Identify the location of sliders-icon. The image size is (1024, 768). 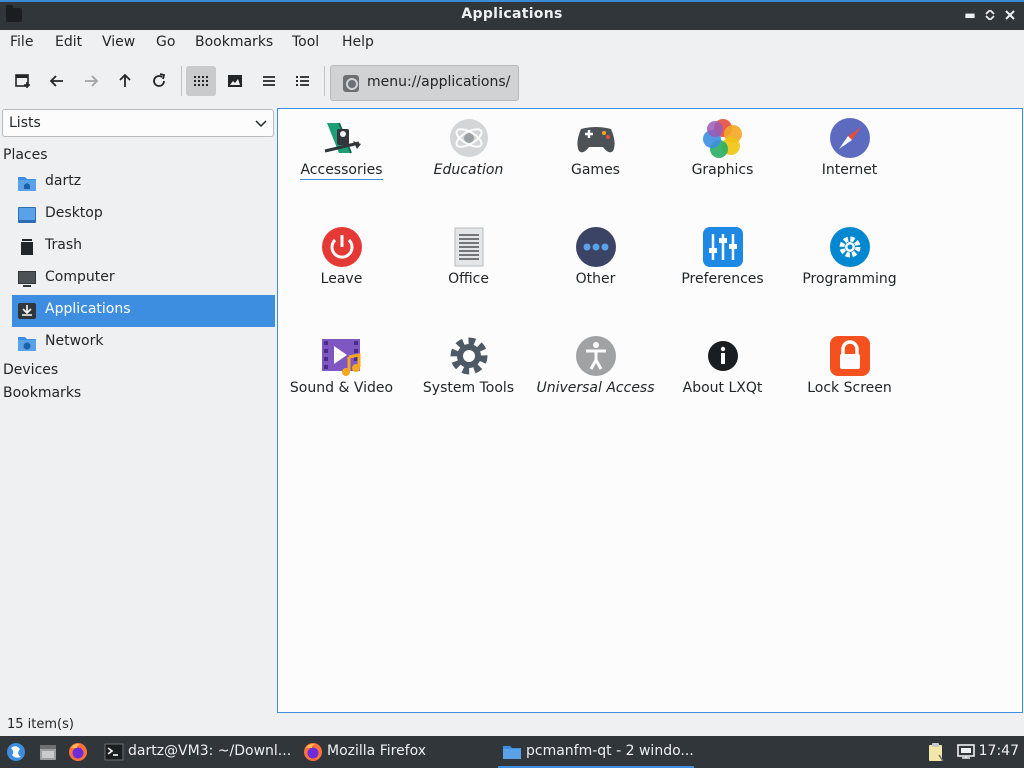
(723, 247).